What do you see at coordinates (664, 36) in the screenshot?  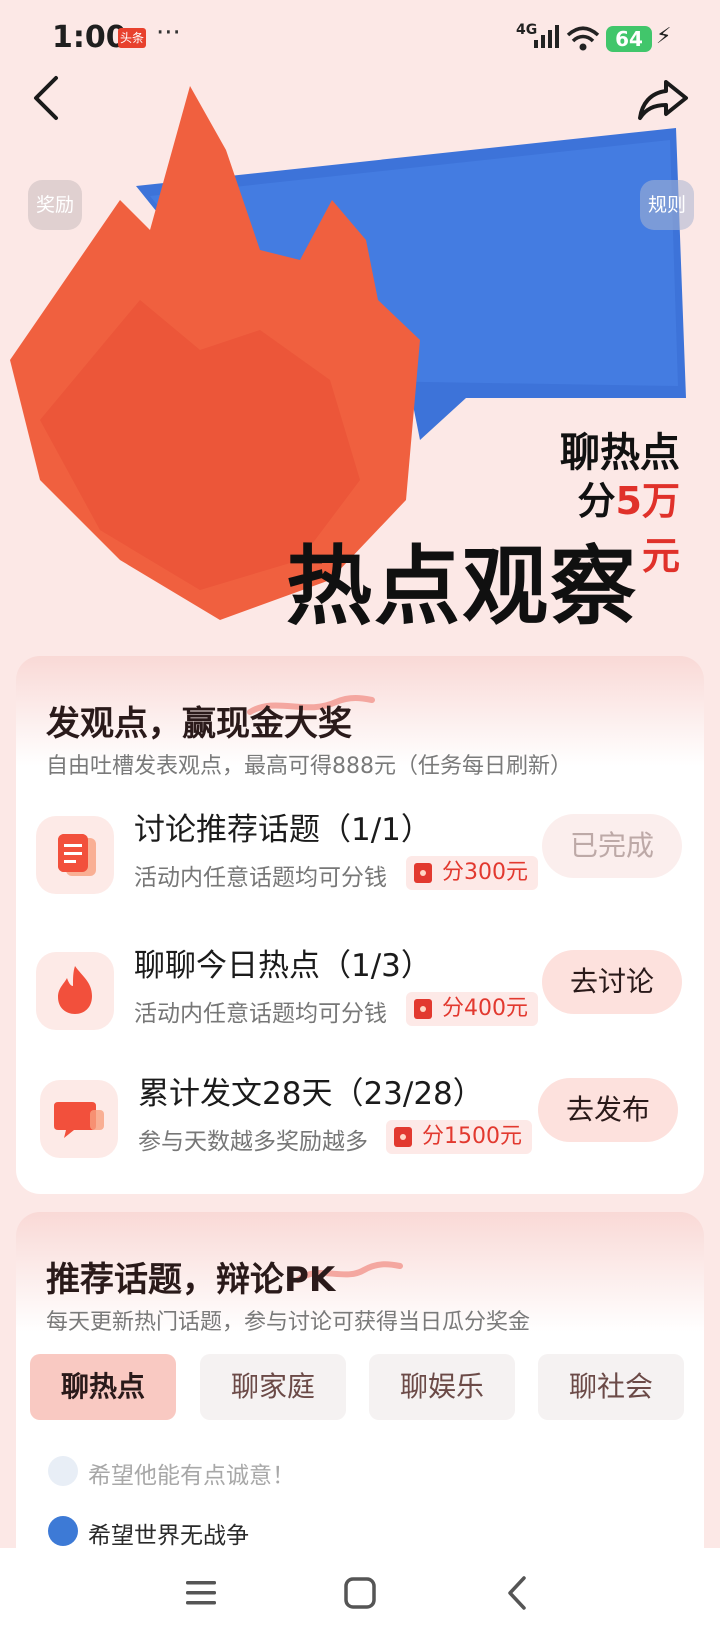 I see `charging-icon: ⚡` at bounding box center [664, 36].